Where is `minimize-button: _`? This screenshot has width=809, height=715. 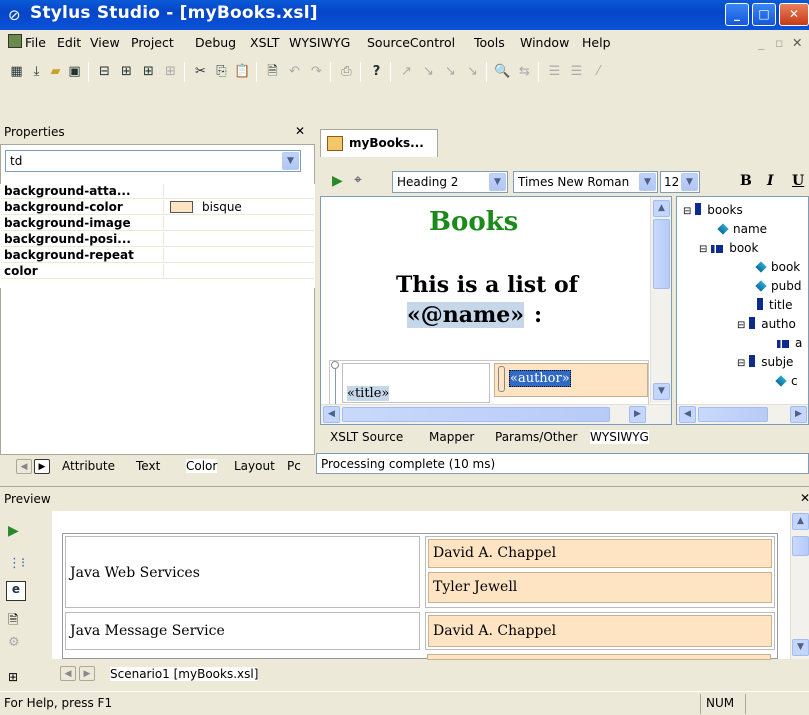 minimize-button: _ is located at coordinates (737, 14).